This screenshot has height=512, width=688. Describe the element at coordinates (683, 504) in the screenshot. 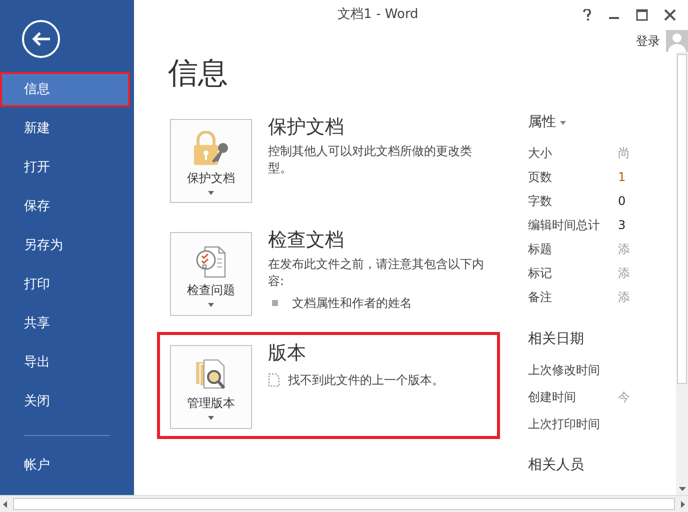

I see `scroll-right-icon` at that location.